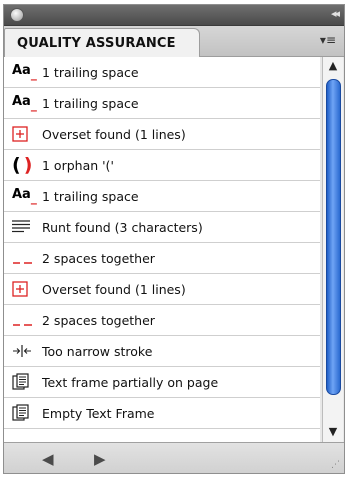  I want to click on tab-row: QUALITY ASSURANCE ▾≡, so click(174, 41).